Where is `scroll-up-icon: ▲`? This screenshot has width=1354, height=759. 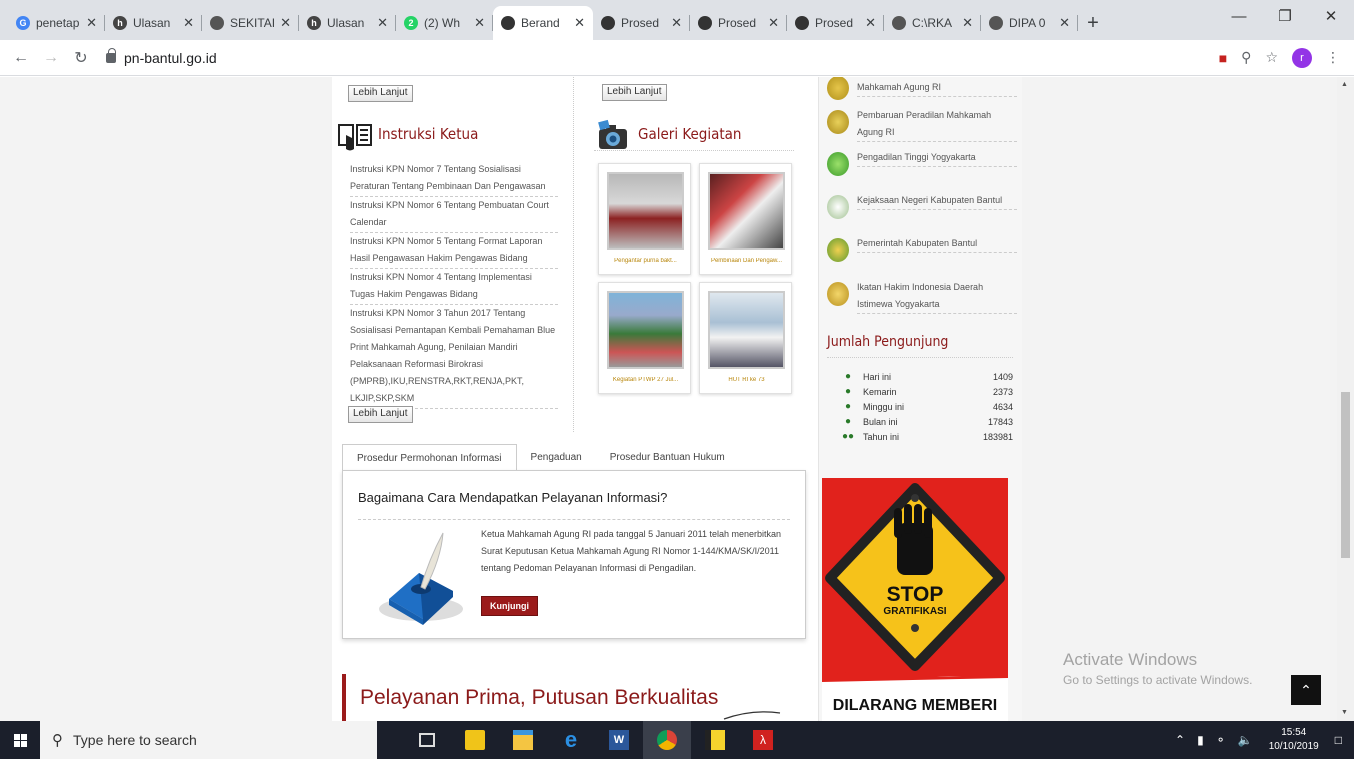 scroll-up-icon: ▲ is located at coordinates (1344, 84).